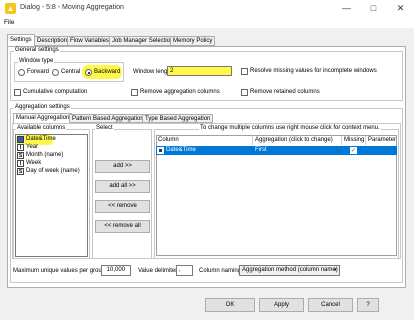 The width and height of the screenshot is (414, 320). What do you see at coordinates (244, 71) in the screenshot?
I see `resolve-missing-checkbox` at bounding box center [244, 71].